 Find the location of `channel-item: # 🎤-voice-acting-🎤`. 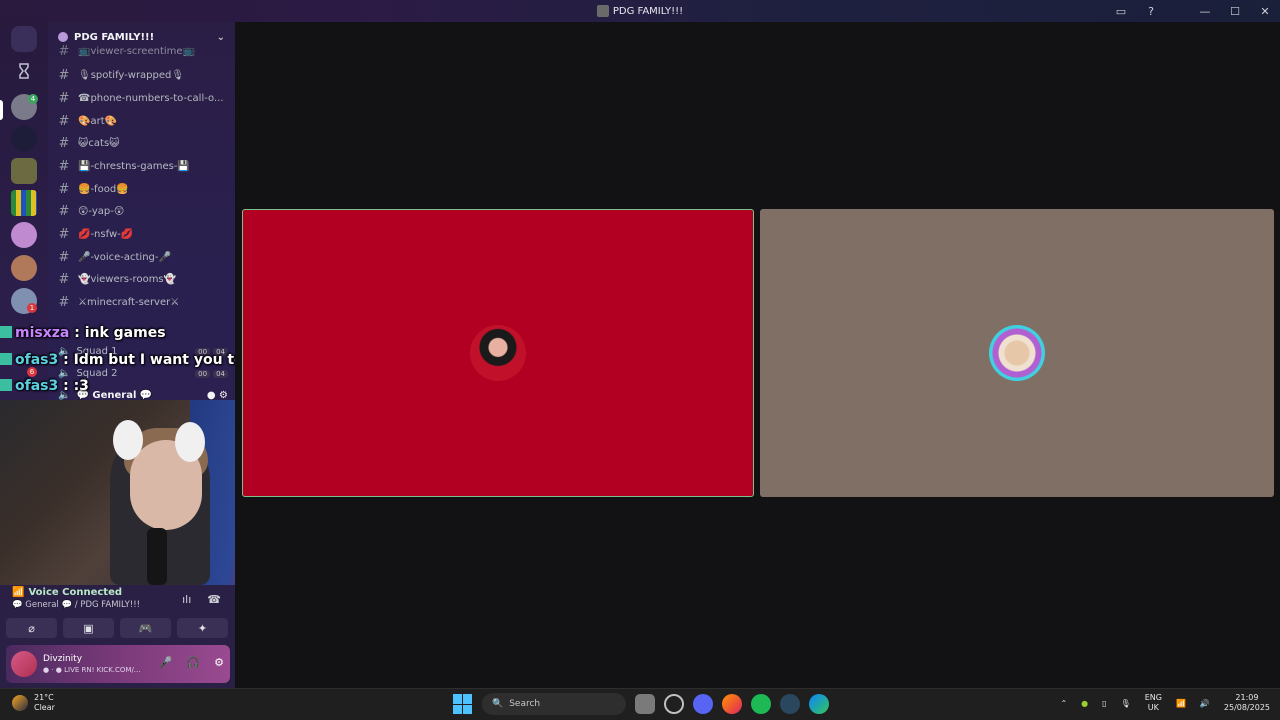

channel-item: # 🎤-voice-acting-🎤 is located at coordinates (114, 257).